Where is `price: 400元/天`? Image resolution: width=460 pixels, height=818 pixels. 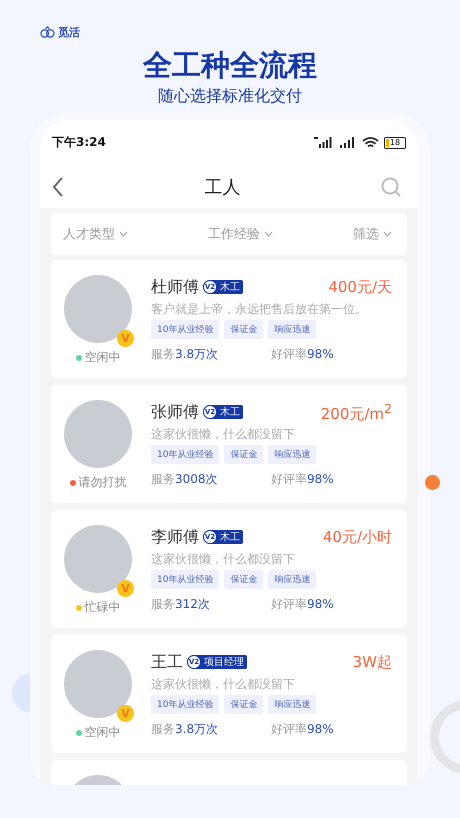
price: 400元/天 is located at coordinates (360, 287).